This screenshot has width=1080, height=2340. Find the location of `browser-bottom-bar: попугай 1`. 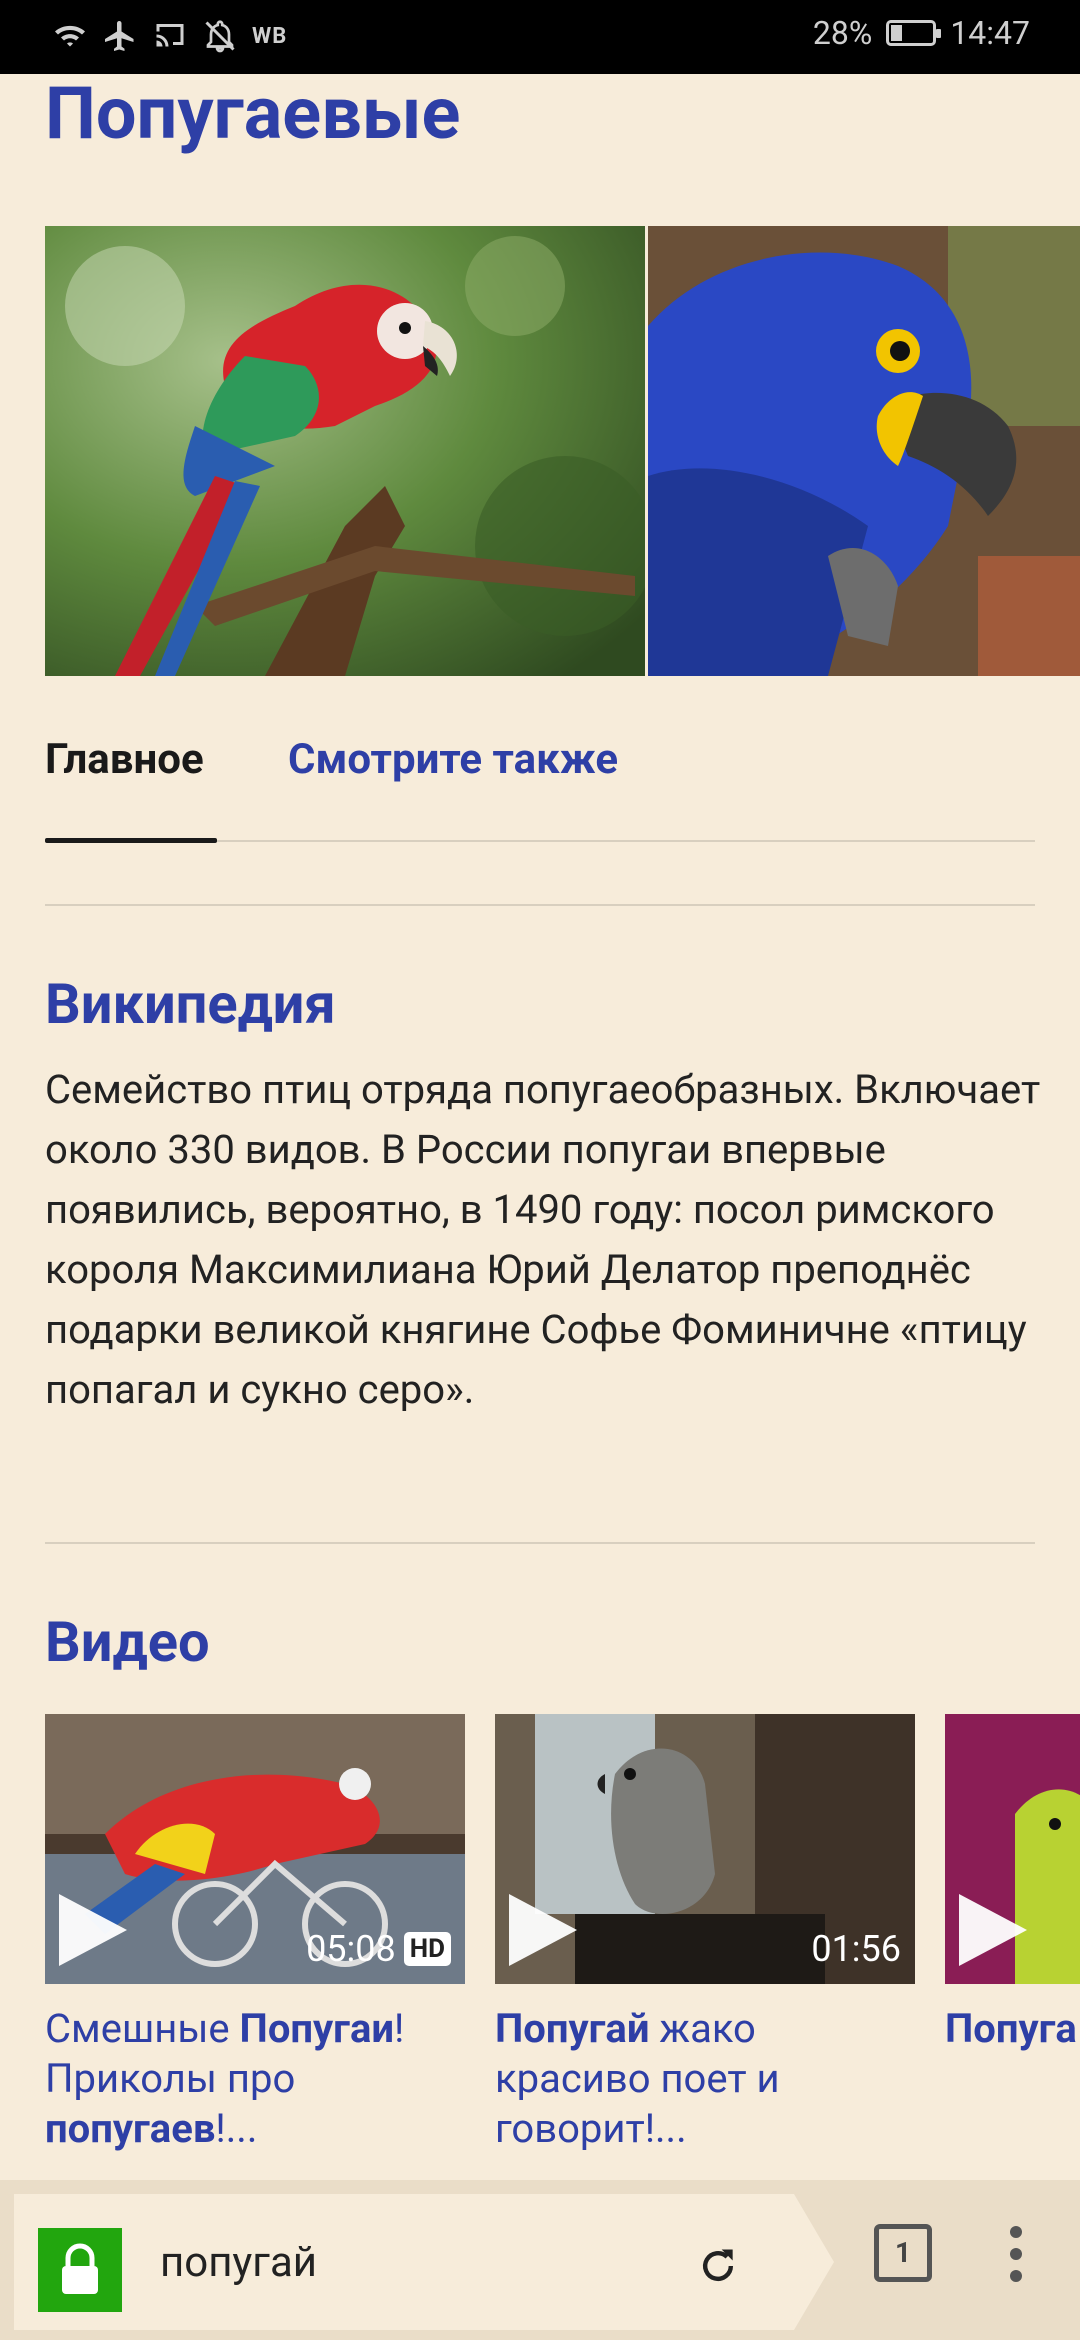

browser-bottom-bar: попугай 1 is located at coordinates (540, 2260).